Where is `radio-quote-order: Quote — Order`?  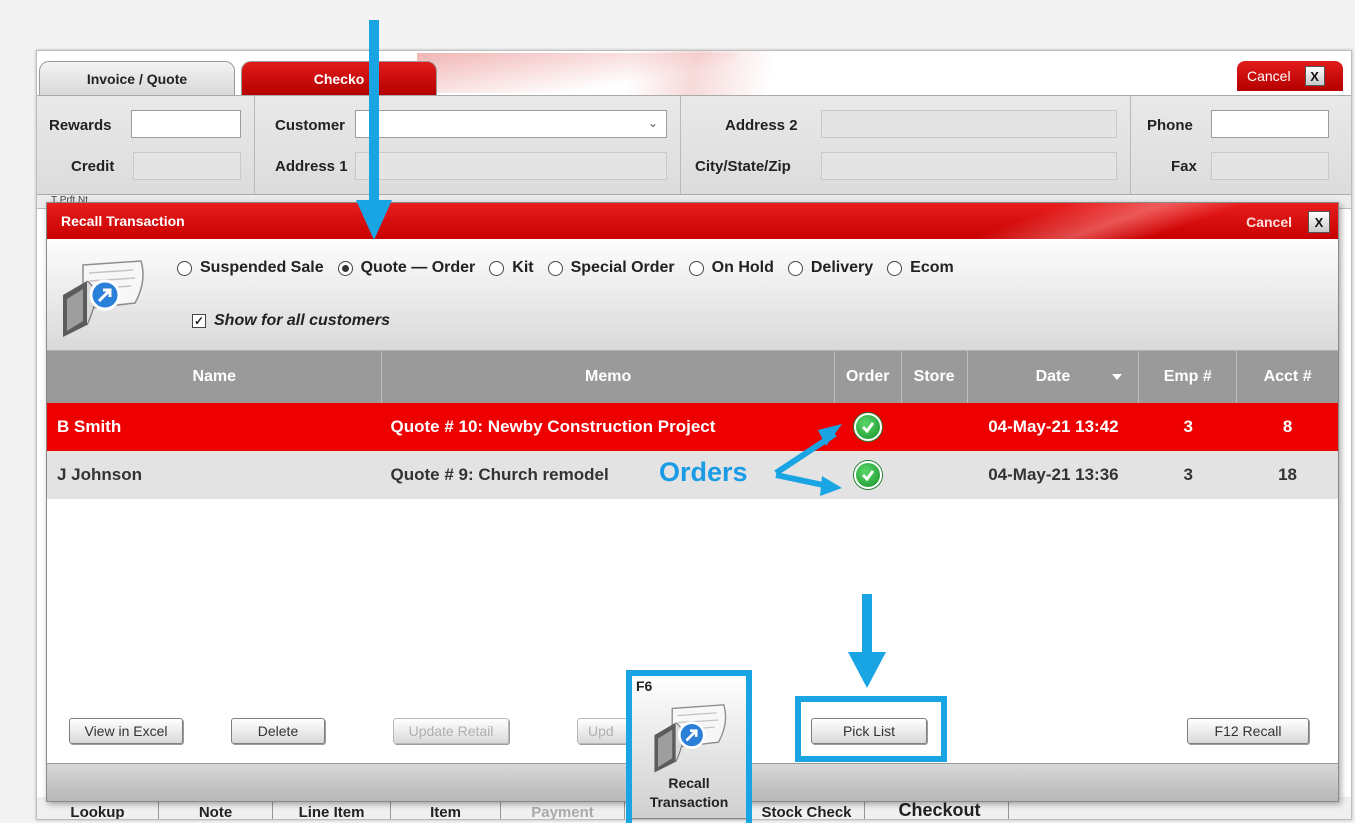 radio-quote-order: Quote — Order is located at coordinates (406, 268).